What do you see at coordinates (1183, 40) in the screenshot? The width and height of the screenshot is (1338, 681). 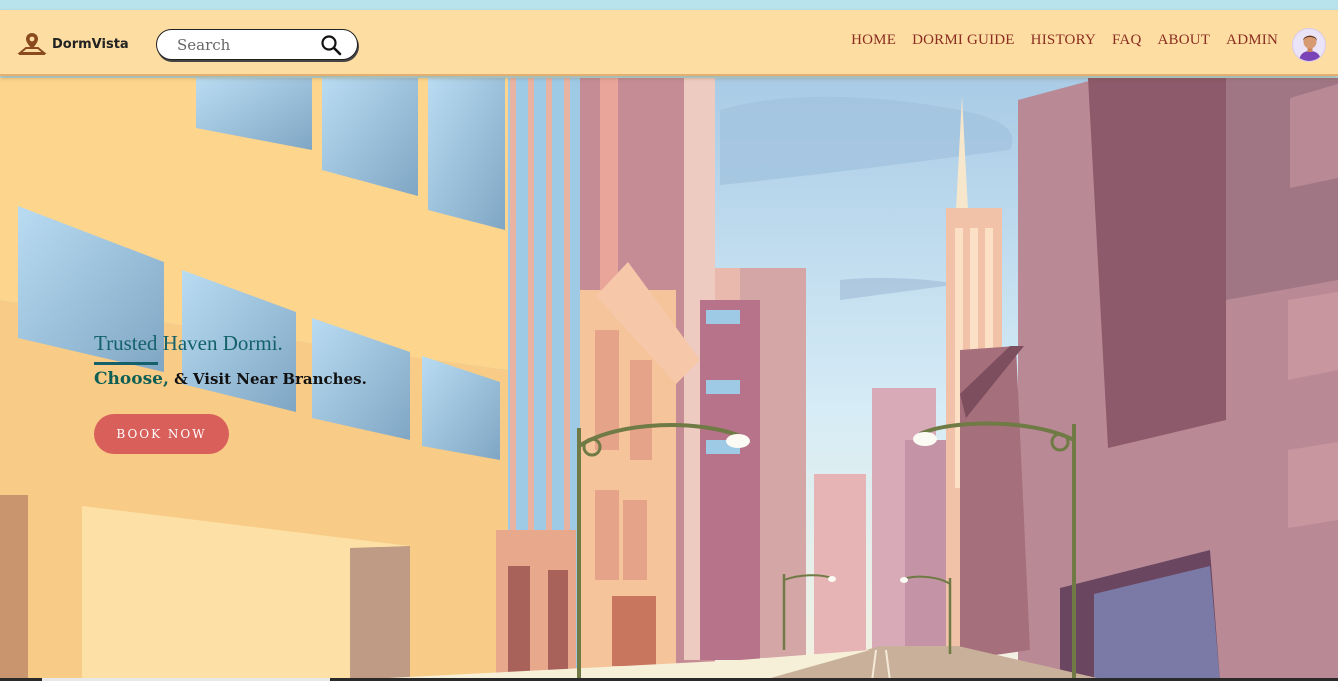 I see `nav-about: ABOUT` at bounding box center [1183, 40].